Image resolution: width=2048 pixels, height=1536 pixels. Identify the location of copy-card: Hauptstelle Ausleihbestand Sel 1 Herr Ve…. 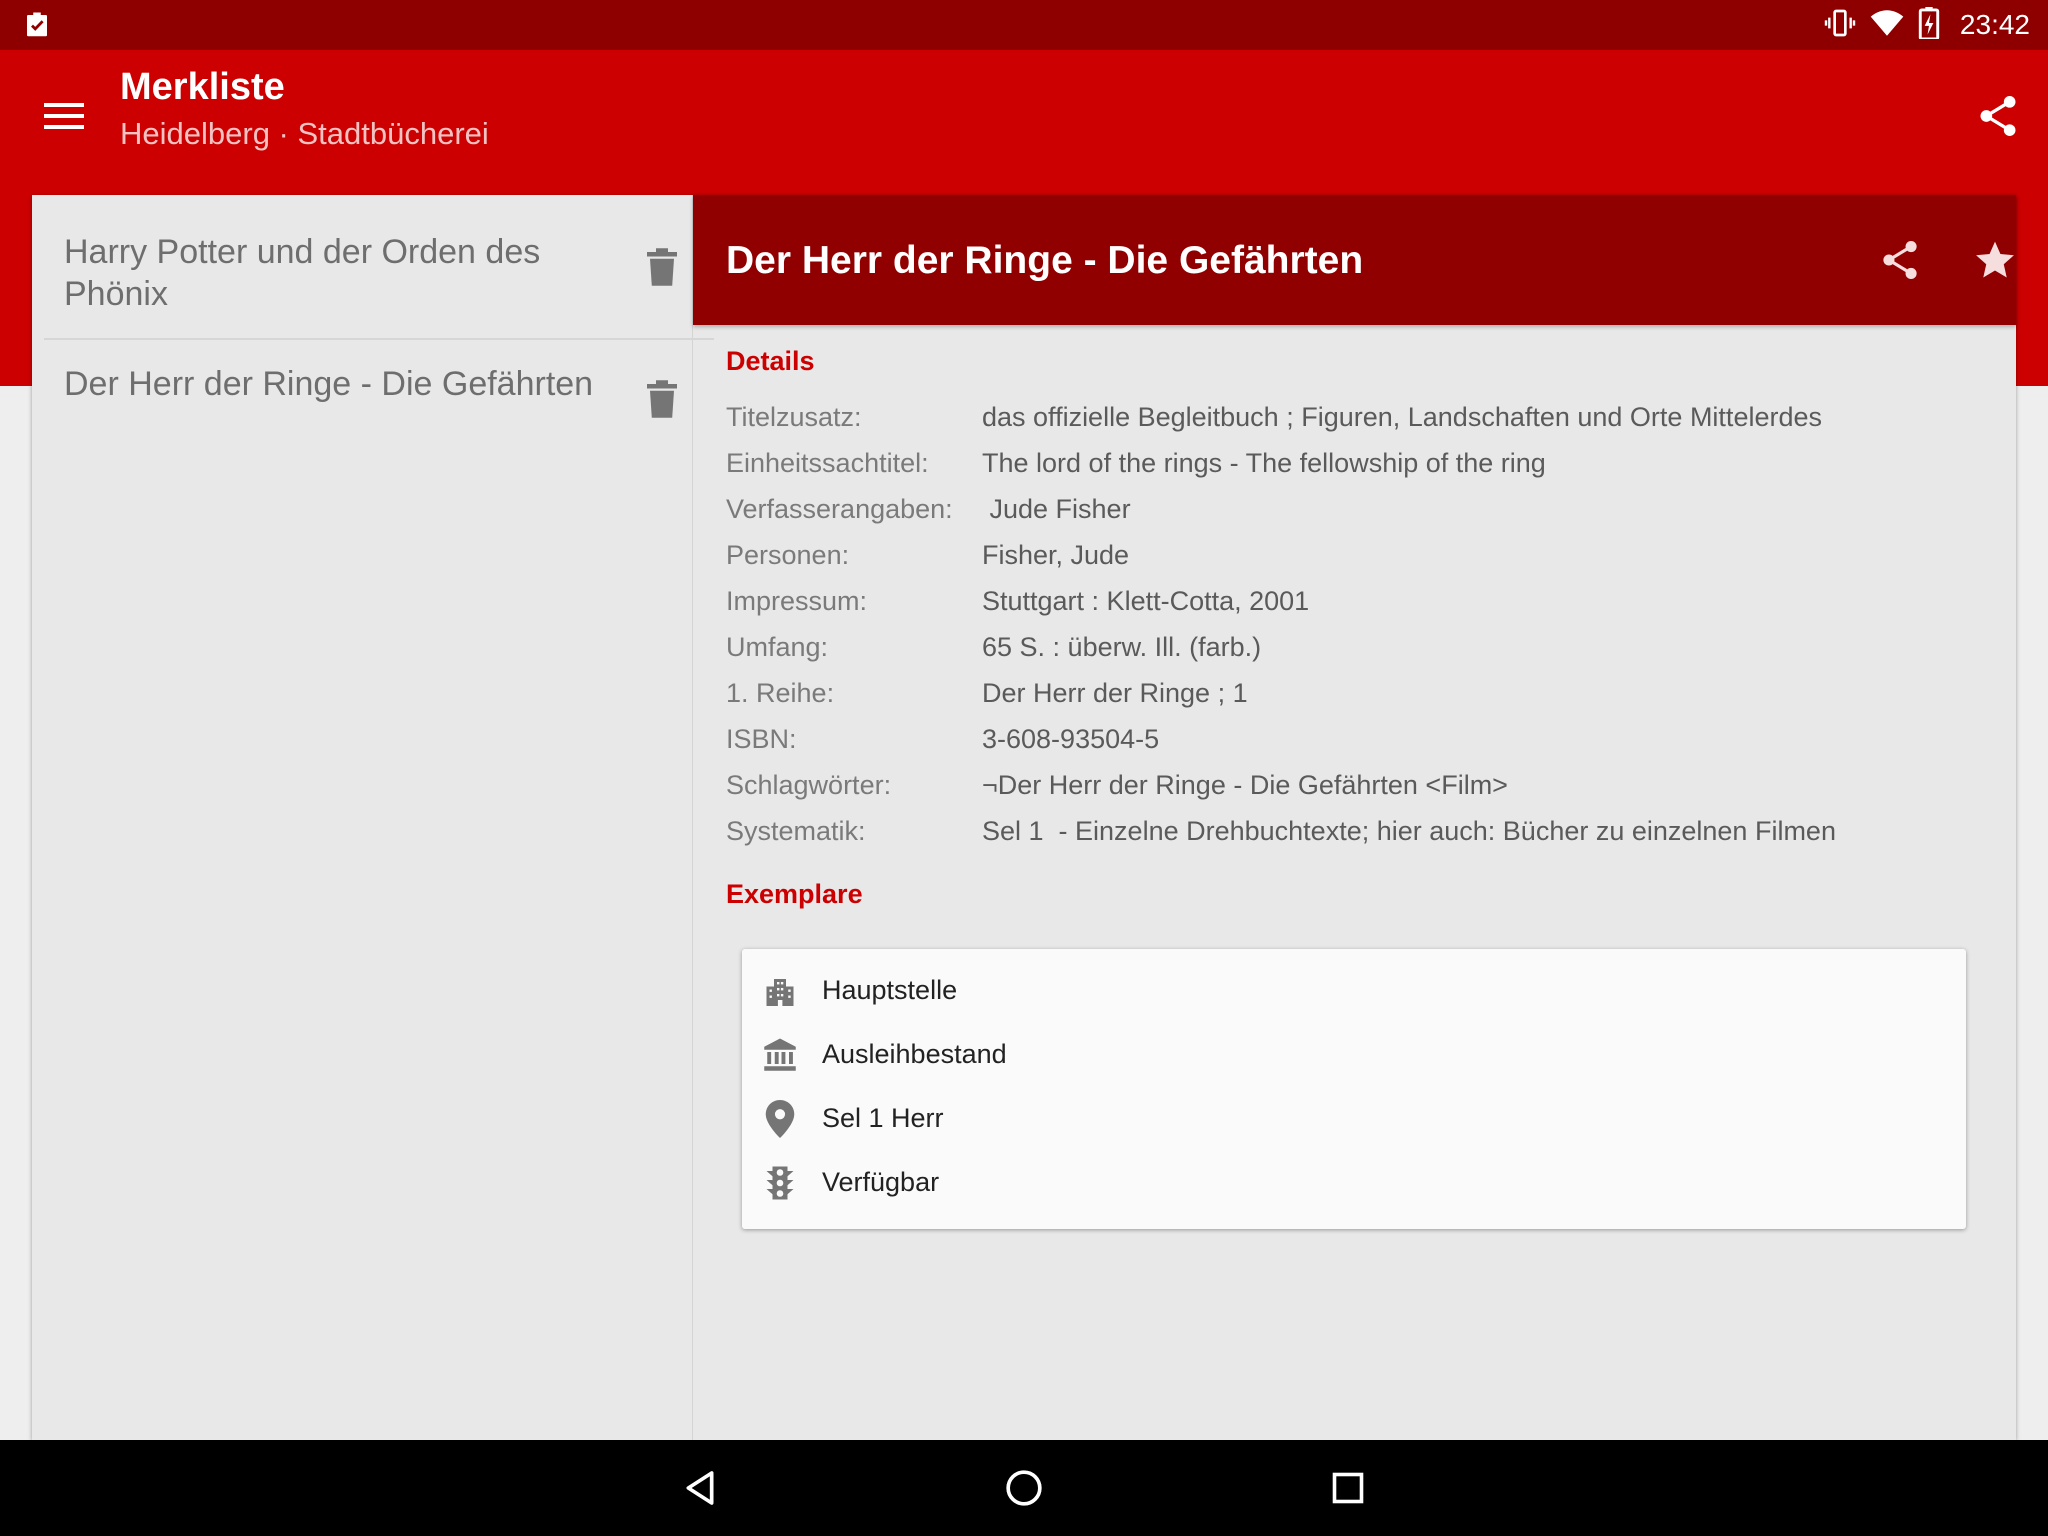
(1354, 1089).